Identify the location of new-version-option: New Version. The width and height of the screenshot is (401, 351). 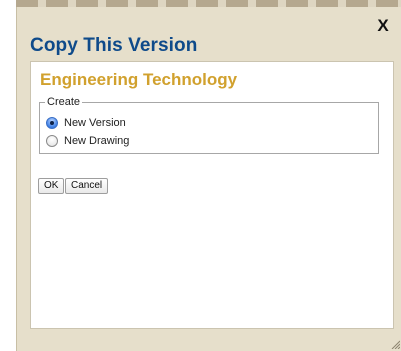
(86, 123).